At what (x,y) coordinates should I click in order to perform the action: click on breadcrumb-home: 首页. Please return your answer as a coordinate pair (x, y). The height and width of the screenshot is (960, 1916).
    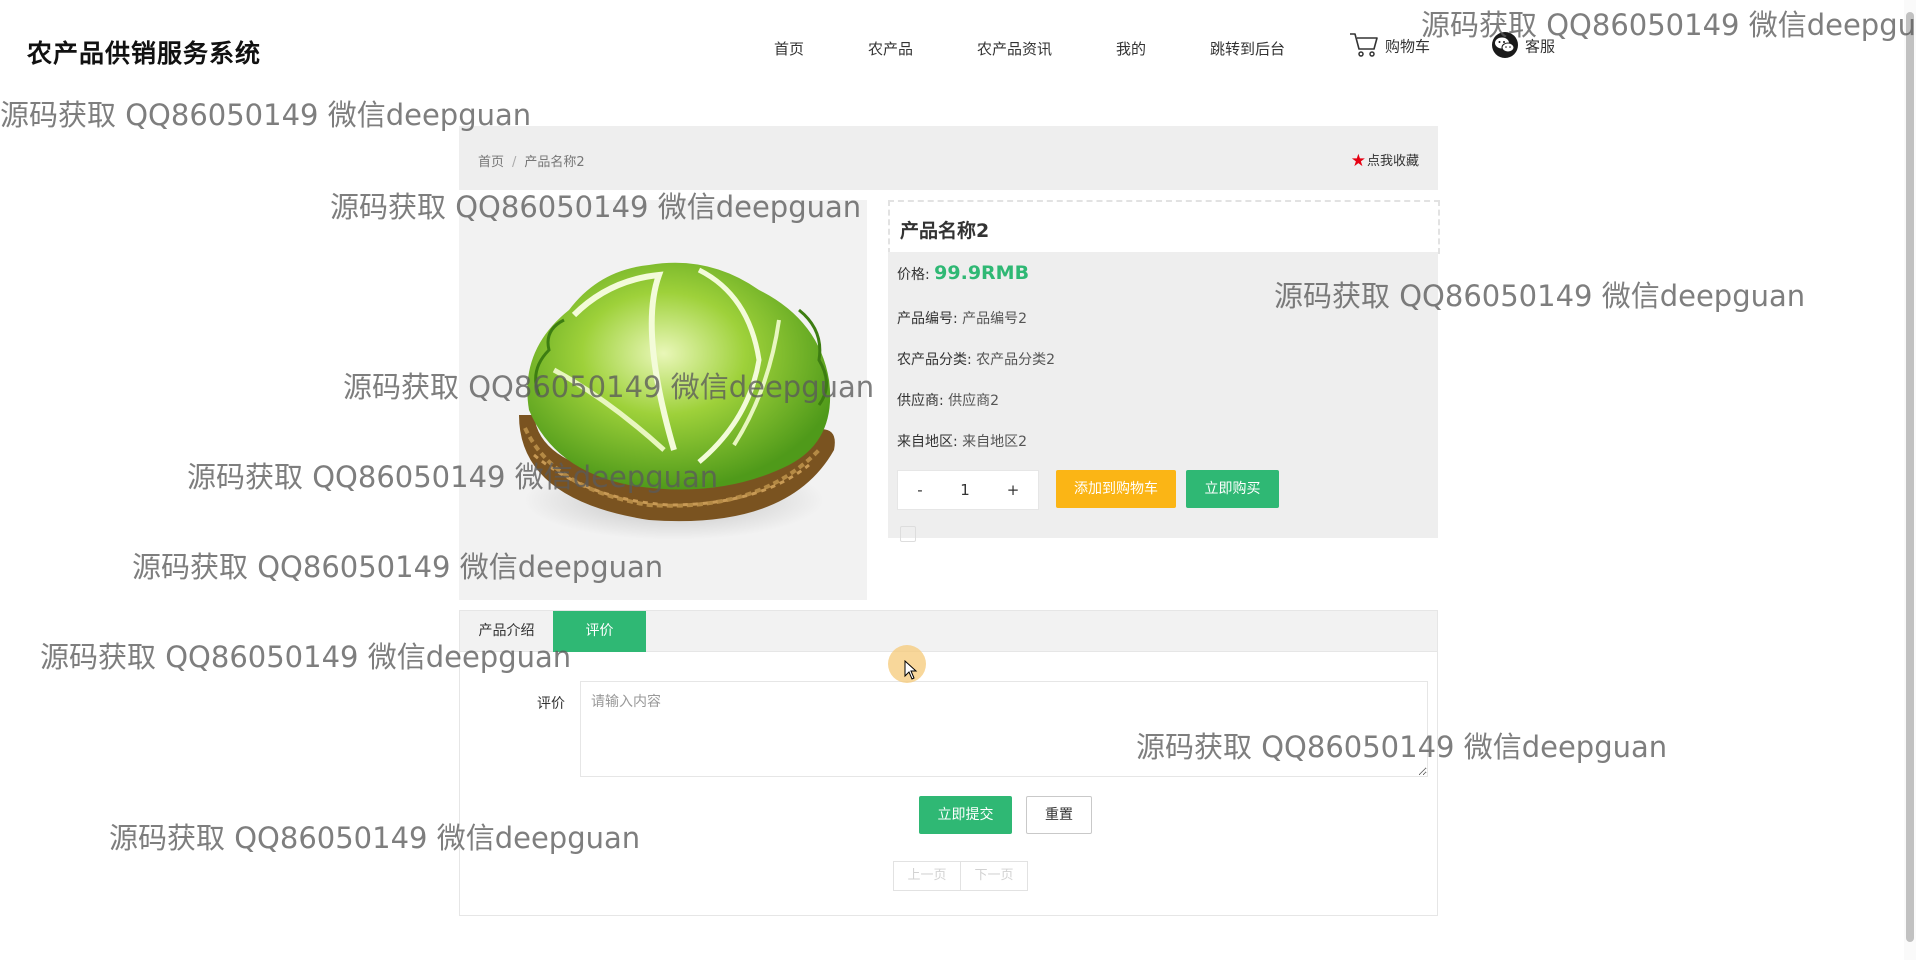
    Looking at the image, I should click on (491, 162).